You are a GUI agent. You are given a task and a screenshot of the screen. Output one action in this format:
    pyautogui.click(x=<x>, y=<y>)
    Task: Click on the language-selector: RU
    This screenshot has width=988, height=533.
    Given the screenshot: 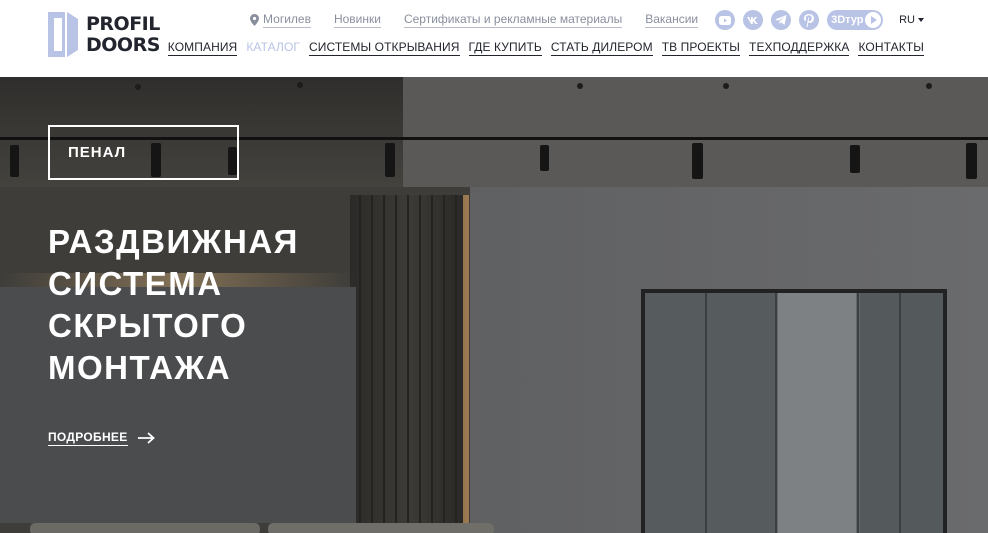 What is the action you would take?
    pyautogui.click(x=911, y=20)
    